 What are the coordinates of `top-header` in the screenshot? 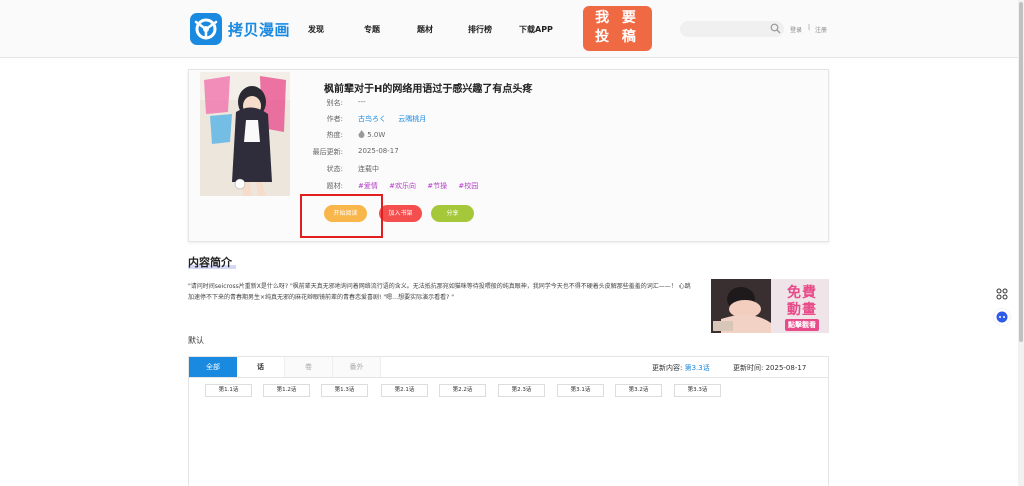 It's located at (509, 29).